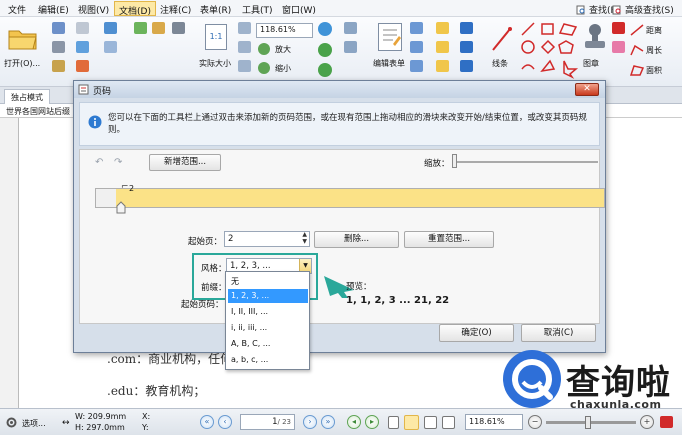 Image resolution: width=682 pixels, height=435 pixels. I want to click on typewriter-icon, so click(442, 47).